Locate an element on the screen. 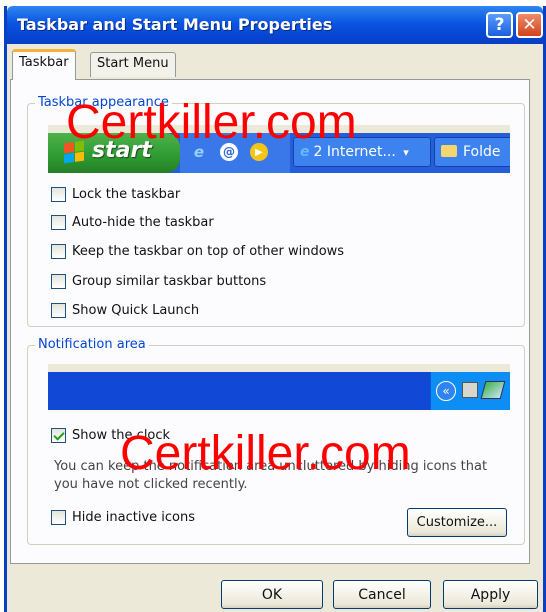 Image resolution: width=546 pixels, height=612 pixels. auto-hide-label: Auto-hide the taskbar is located at coordinates (143, 222).